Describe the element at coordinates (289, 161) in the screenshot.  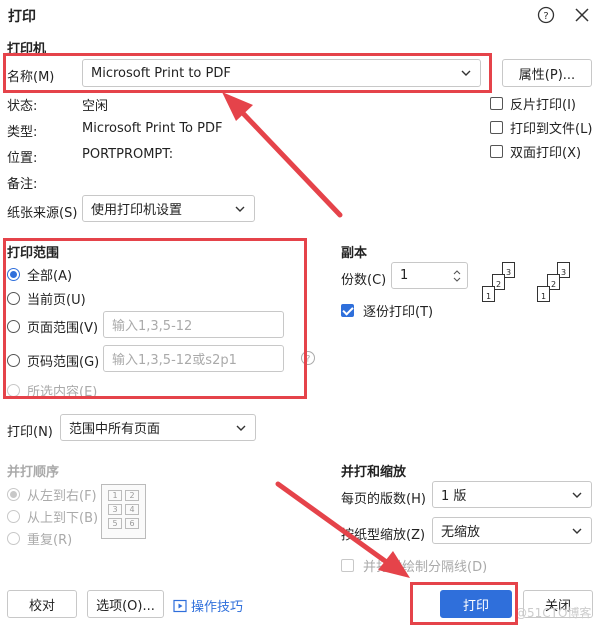
I see `annotation-arrow-printer` at that location.